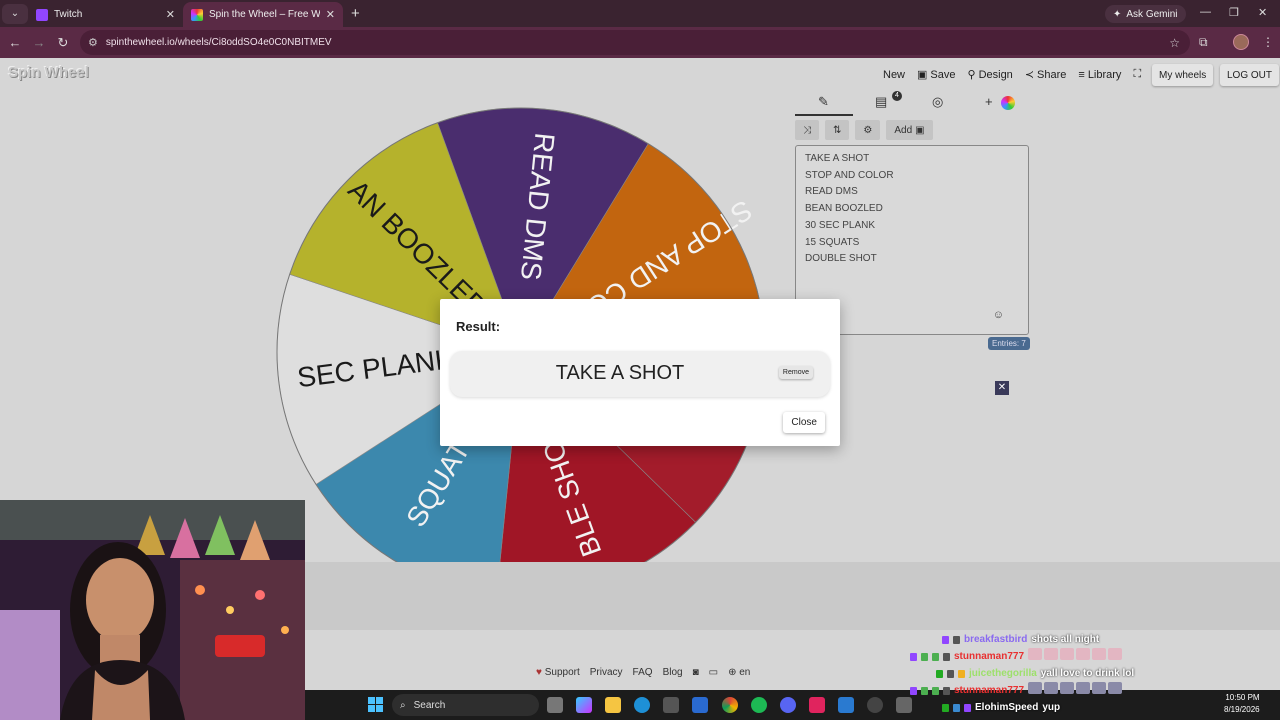  I want to click on save-button: ▣ Save, so click(936, 75).